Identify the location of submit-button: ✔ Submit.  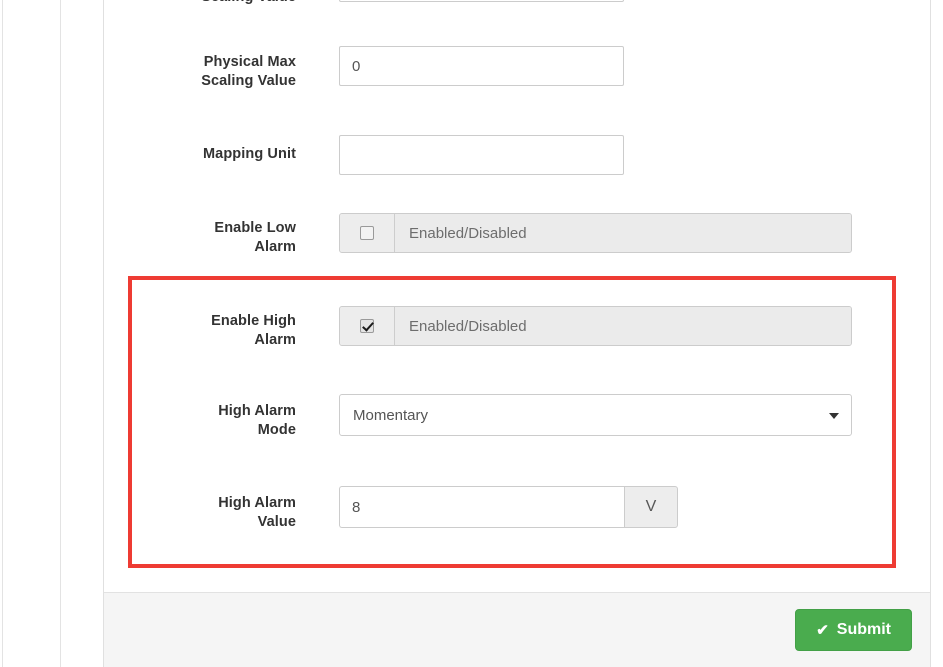
(853, 630).